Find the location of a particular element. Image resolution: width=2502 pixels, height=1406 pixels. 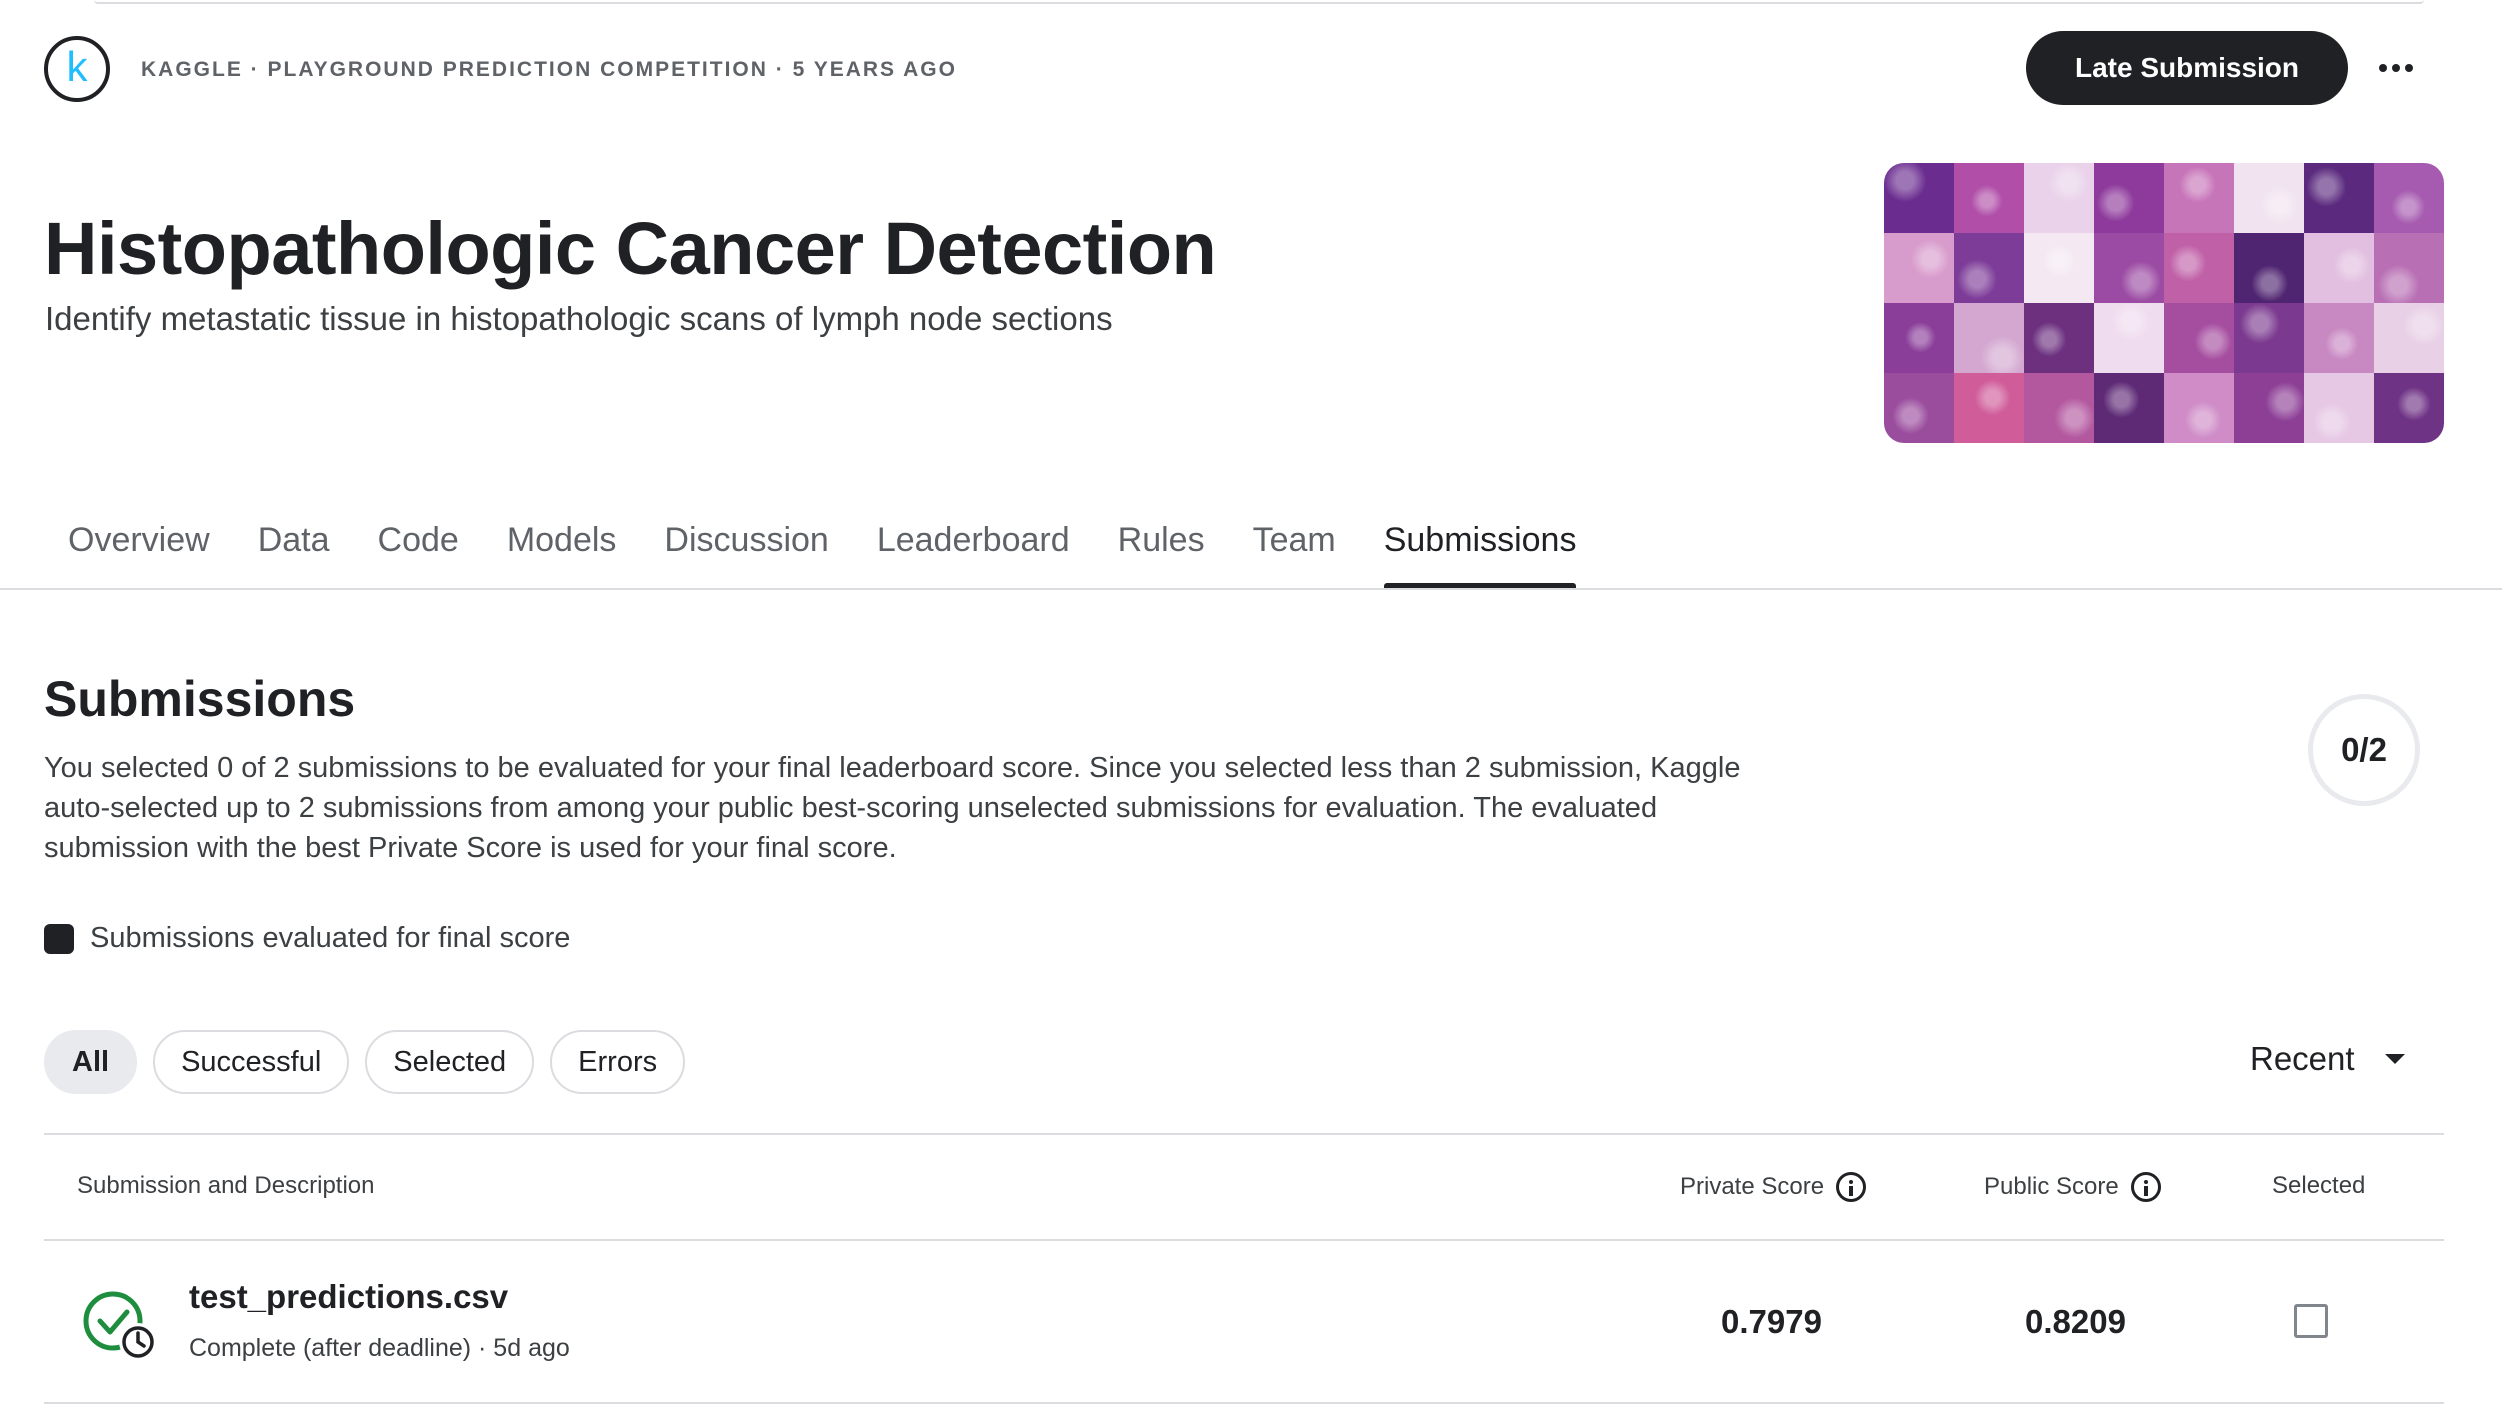

col-header-submission-label: Submission and Description is located at coordinates (226, 1185).